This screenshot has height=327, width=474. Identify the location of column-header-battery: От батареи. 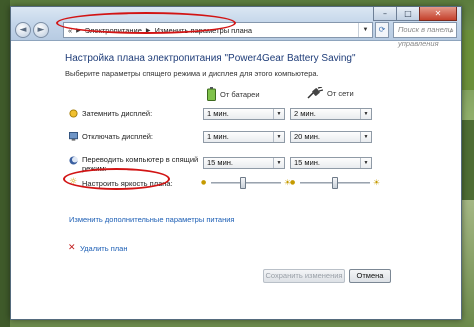
(233, 94).